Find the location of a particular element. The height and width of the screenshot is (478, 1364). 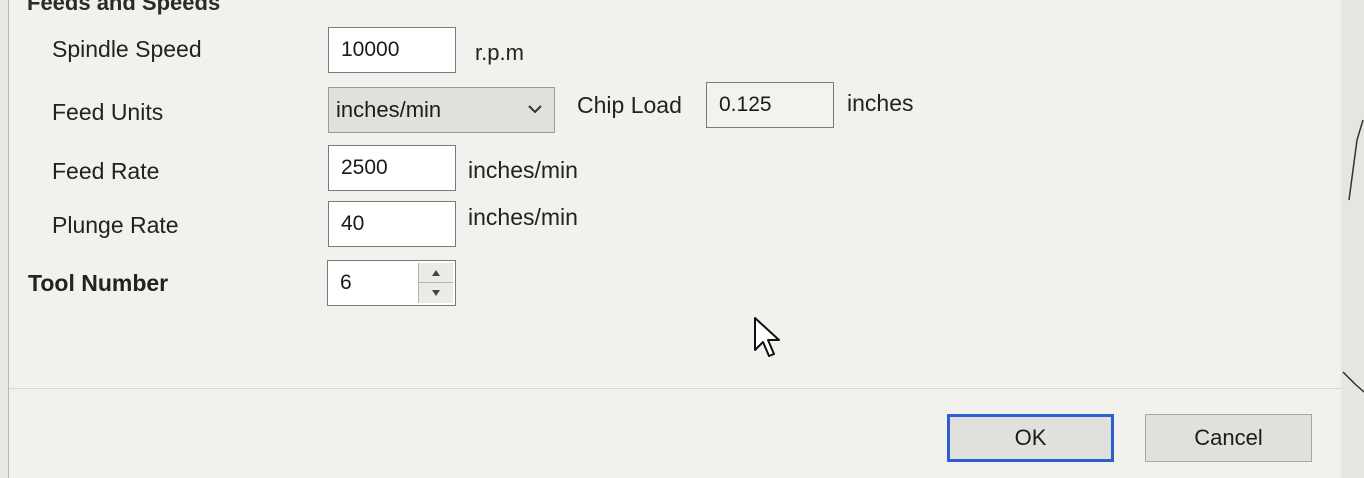

plunge-rate-value: 40 is located at coordinates (353, 223).